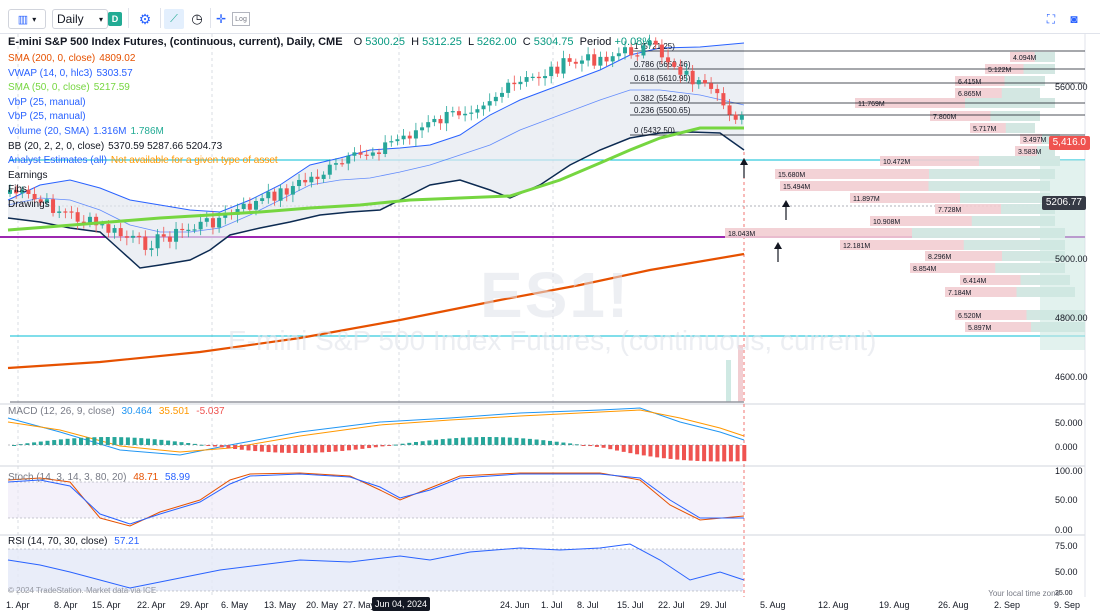 The width and height of the screenshot is (1100, 611). I want to click on legend-item: SMA (50, 0, close) 5217.59, so click(69, 87).